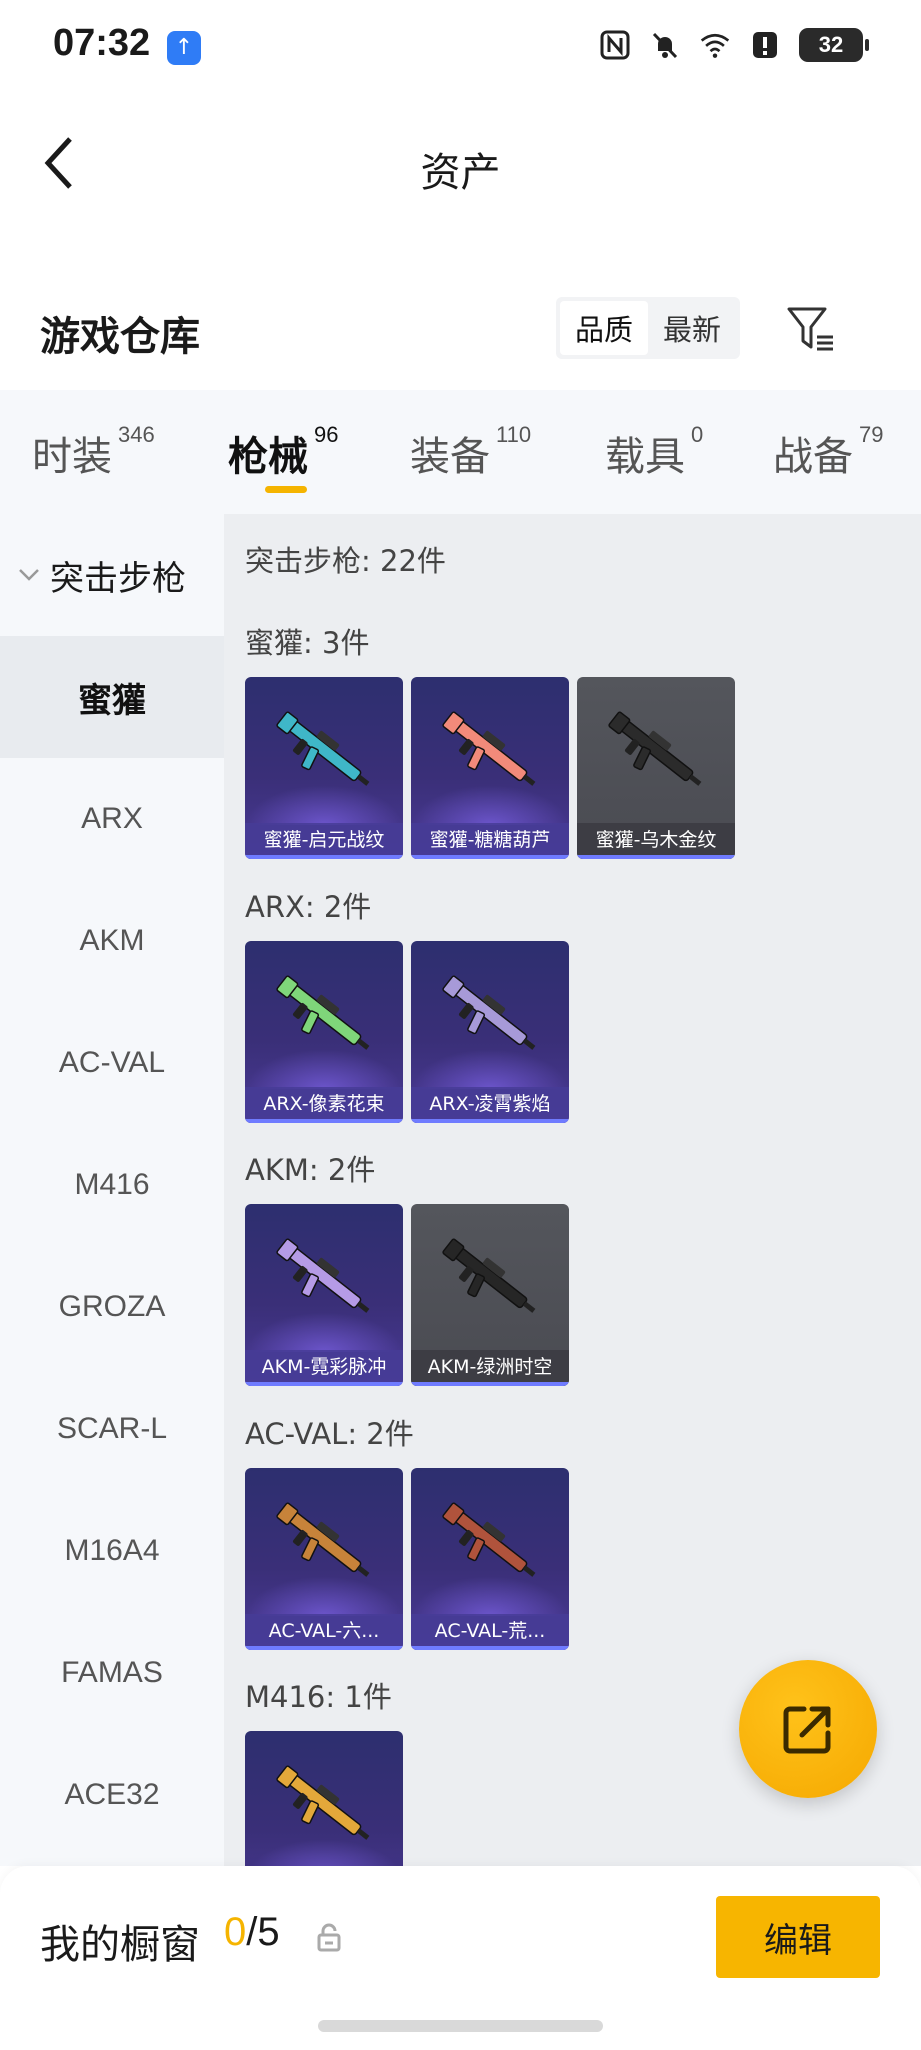  What do you see at coordinates (490, 841) in the screenshot?
I see `skin-name: 蜜獾-糖糖葫芦` at bounding box center [490, 841].